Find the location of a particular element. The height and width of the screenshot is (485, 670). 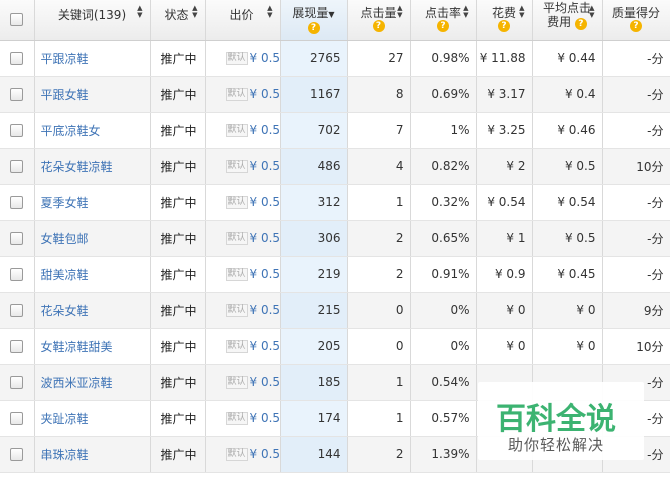

select-all-checkbox is located at coordinates (17, 19).